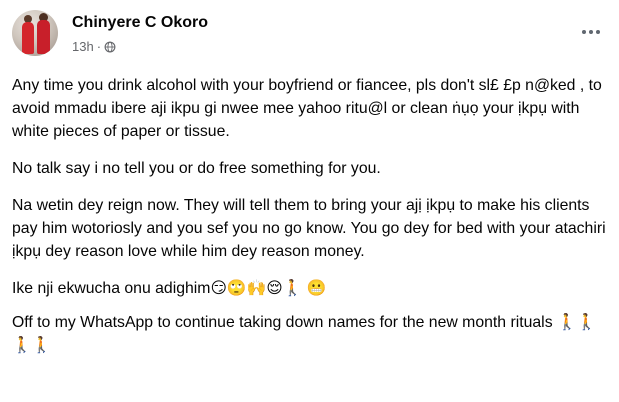 The height and width of the screenshot is (402, 619). I want to click on more-options-icon, so click(591, 32).